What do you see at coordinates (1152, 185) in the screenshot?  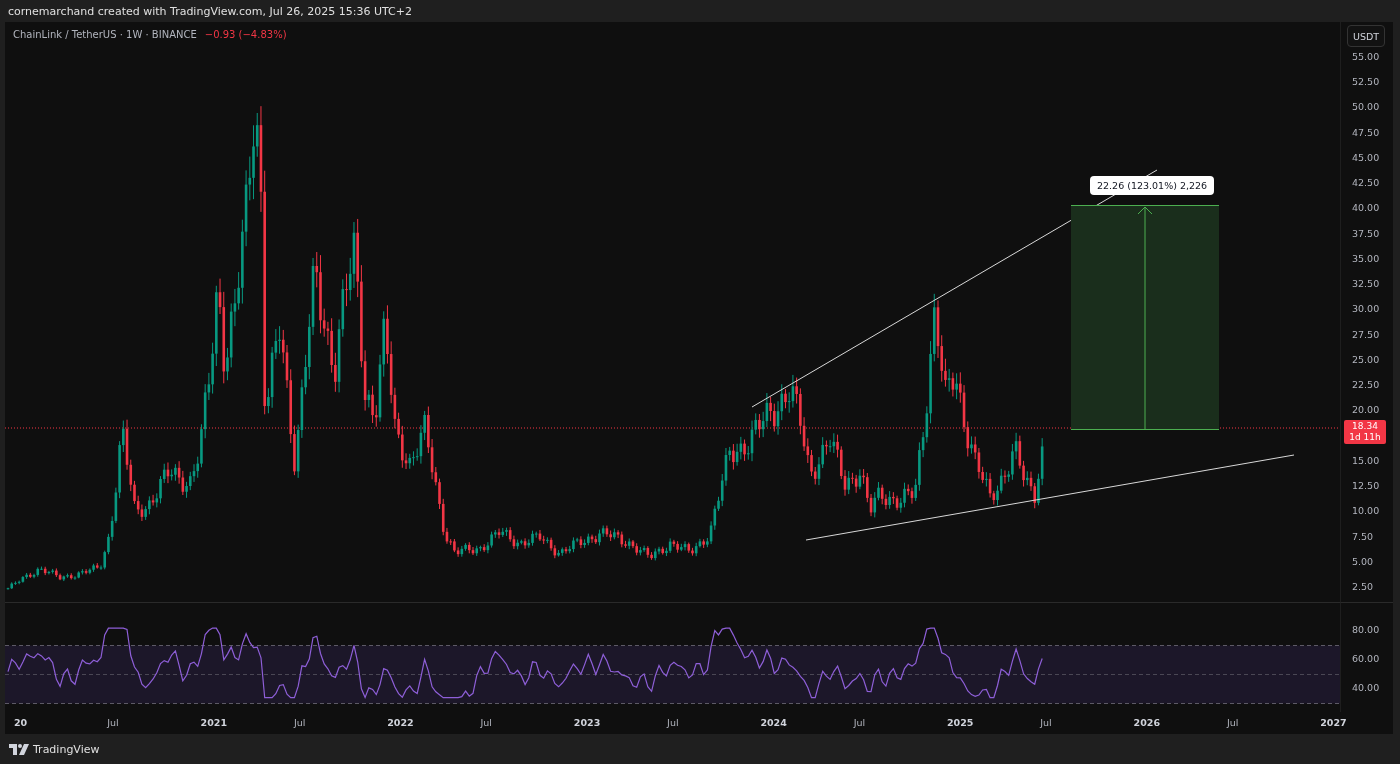 I see `measure-label: 22.26 (123.01%) 2,226` at bounding box center [1152, 185].